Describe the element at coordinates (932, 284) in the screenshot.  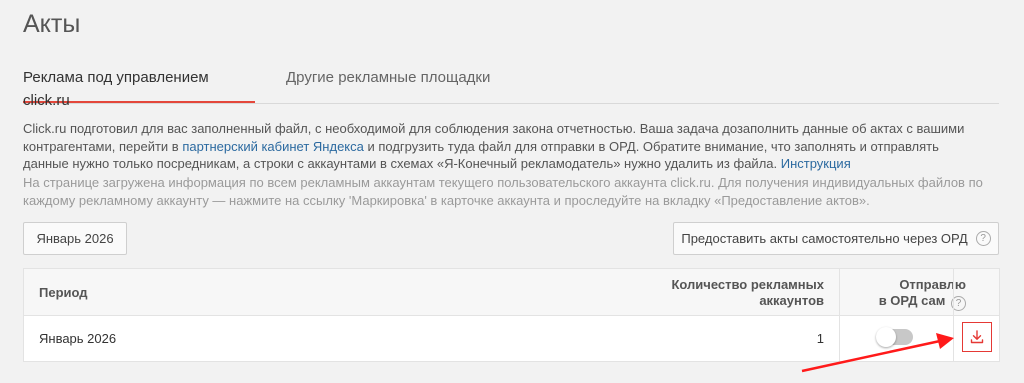
I see `header-ord-line1: Отправлю` at that location.